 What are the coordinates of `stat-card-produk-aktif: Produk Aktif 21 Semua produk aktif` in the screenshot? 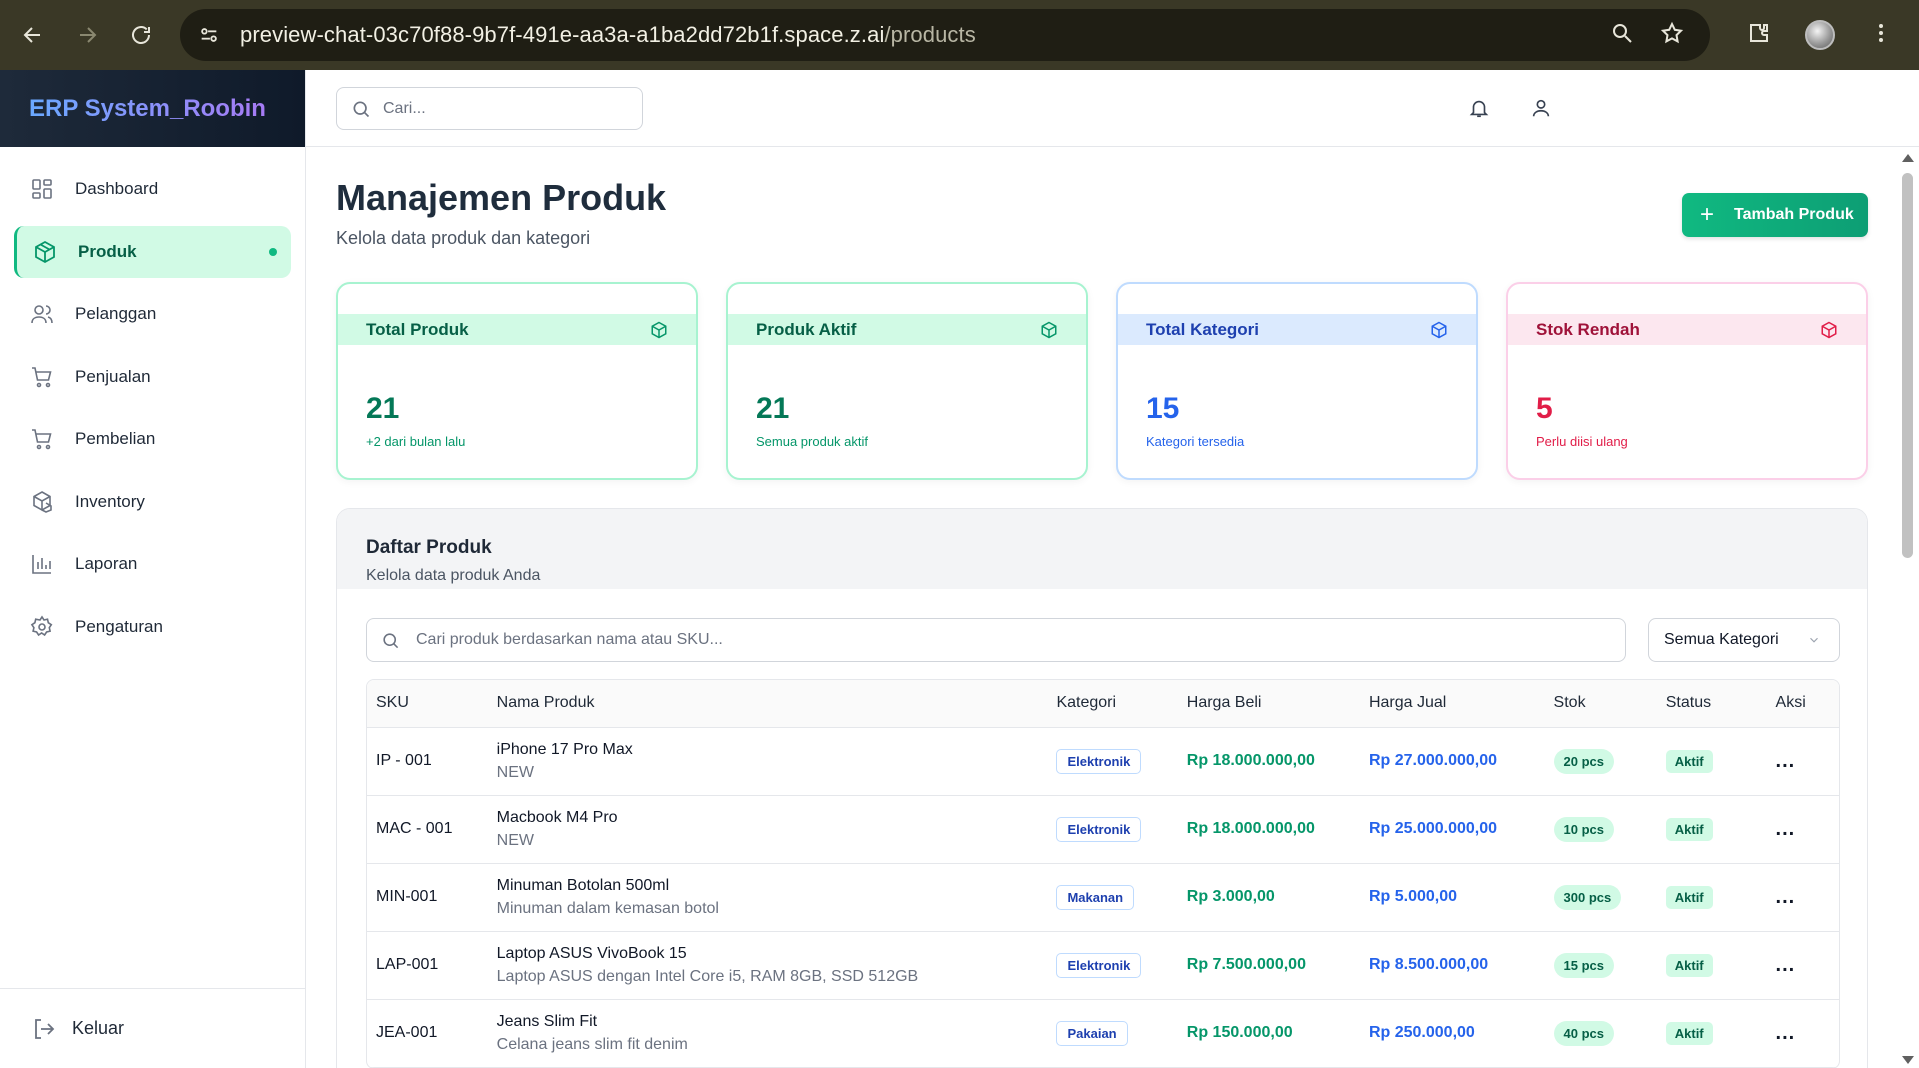 It's located at (907, 381).